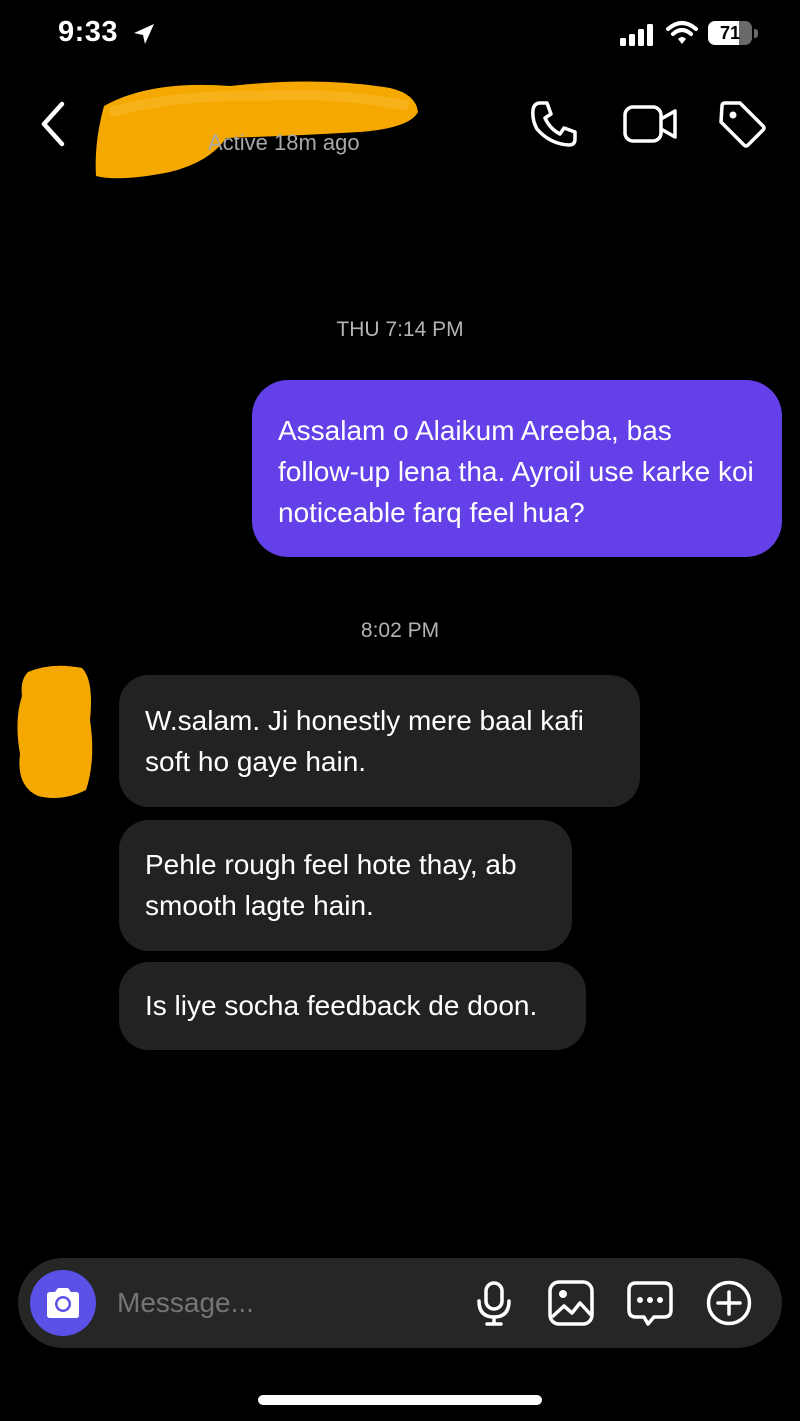  I want to click on battery-icon: 71, so click(734, 34).